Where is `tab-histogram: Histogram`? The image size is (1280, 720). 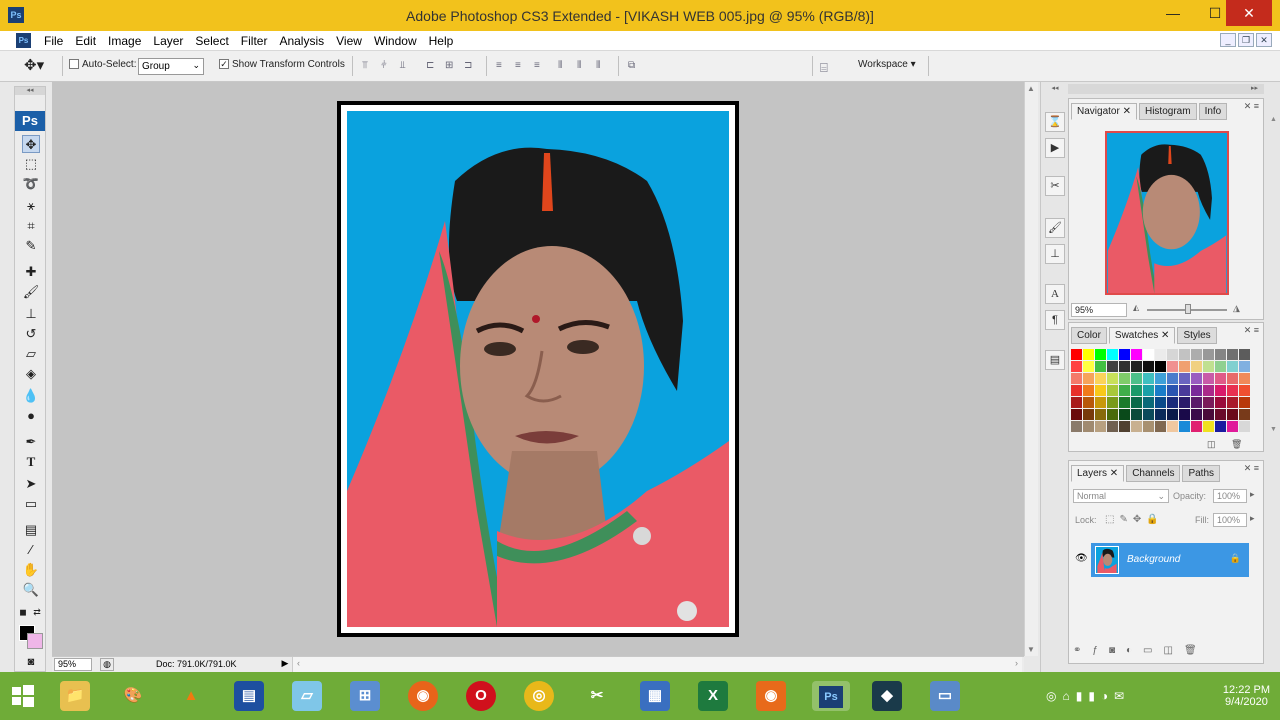
tab-histogram: Histogram is located at coordinates (1167, 111).